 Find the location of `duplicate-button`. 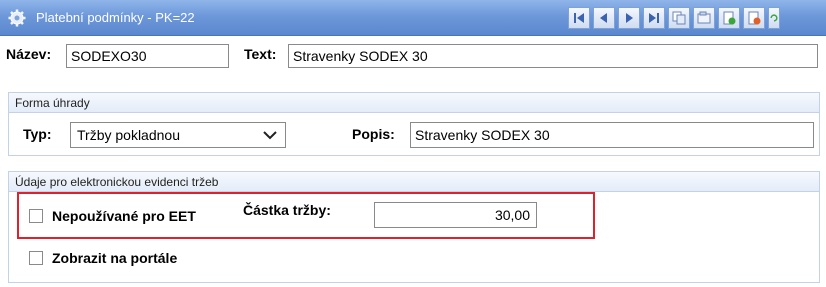

duplicate-button is located at coordinates (704, 18).